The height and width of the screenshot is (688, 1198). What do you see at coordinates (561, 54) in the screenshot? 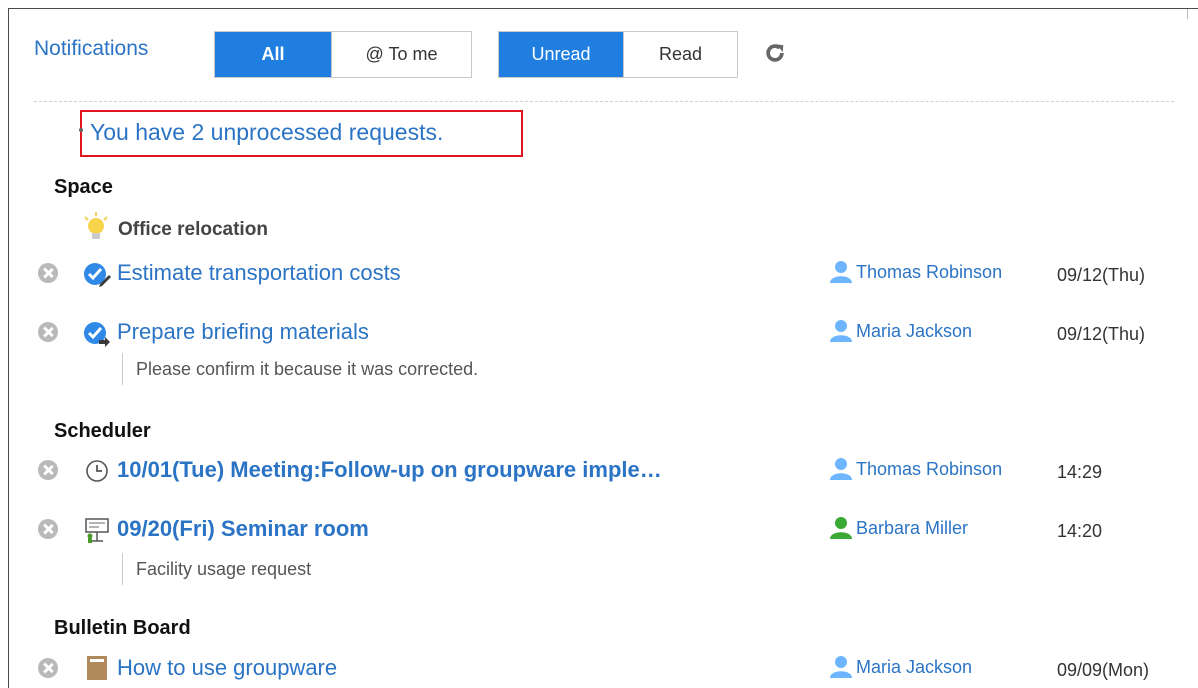
I see `filter-unread-button: Unread` at bounding box center [561, 54].